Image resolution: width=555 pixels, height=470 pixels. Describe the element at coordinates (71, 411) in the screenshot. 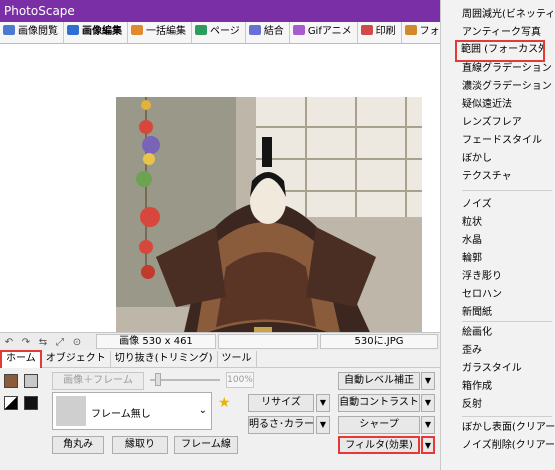

I see `frame-thumbnail` at that location.